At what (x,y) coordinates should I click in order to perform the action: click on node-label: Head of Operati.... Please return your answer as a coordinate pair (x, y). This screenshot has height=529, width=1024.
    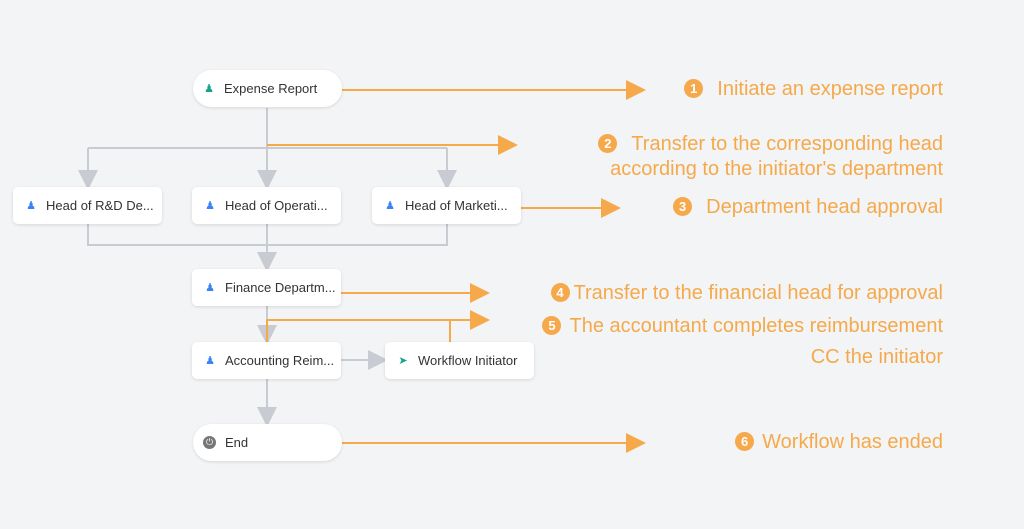
    Looking at the image, I should click on (276, 205).